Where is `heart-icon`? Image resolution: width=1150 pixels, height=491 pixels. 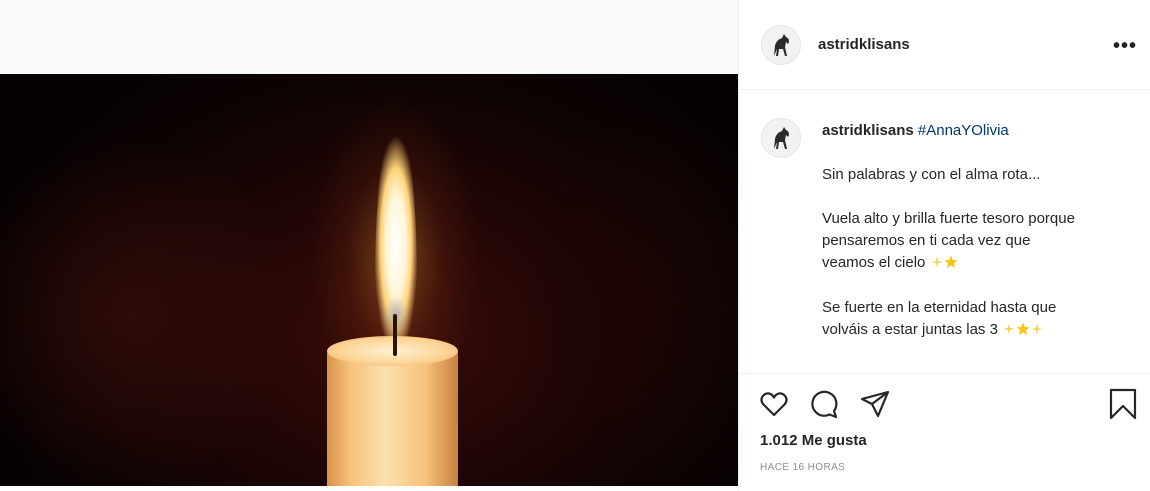
heart-icon is located at coordinates (774, 404).